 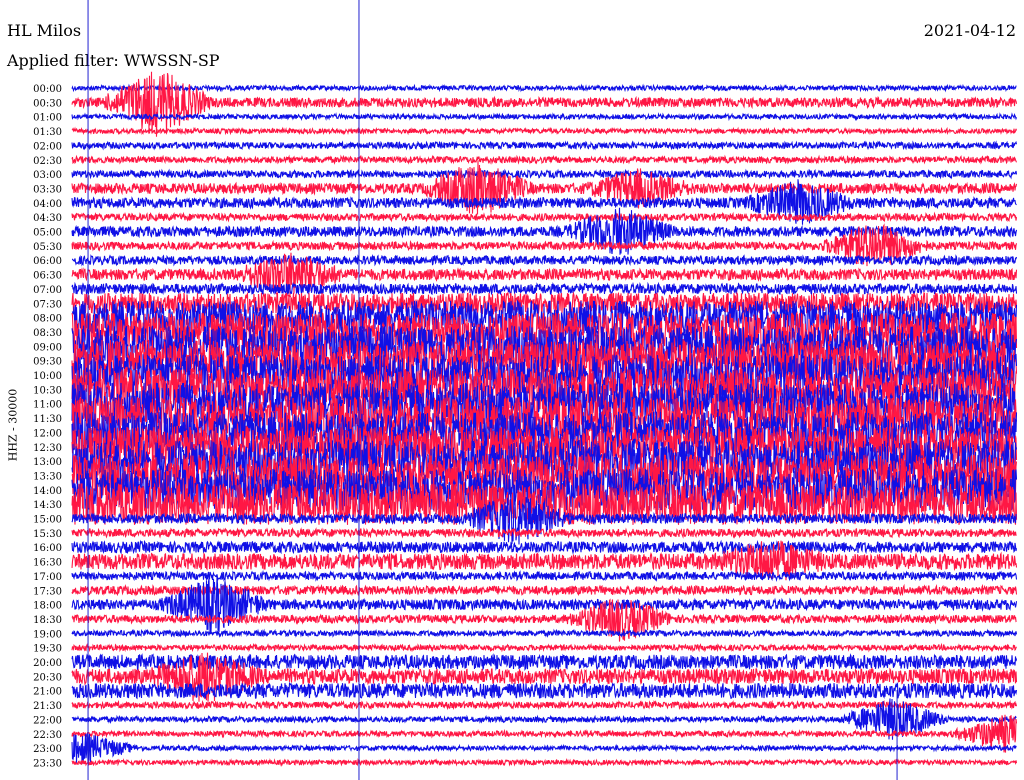 I want to click on time-label: 14:30, so click(x=47, y=505).